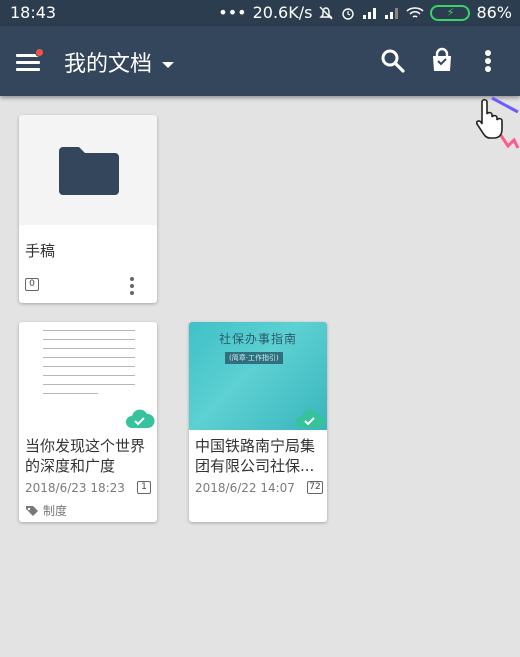 This screenshot has width=520, height=657. What do you see at coordinates (450, 12) in the screenshot?
I see `battery-icon: ⚡` at bounding box center [450, 12].